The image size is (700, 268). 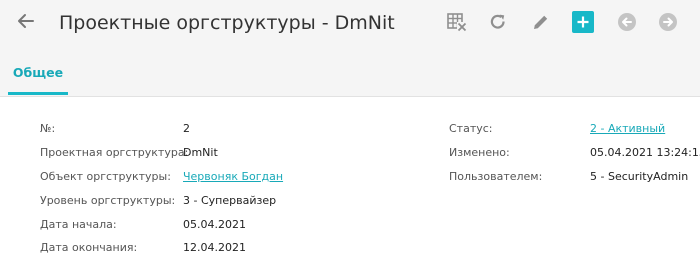 I want to click on field-modified-label: Изменено:, so click(x=479, y=152).